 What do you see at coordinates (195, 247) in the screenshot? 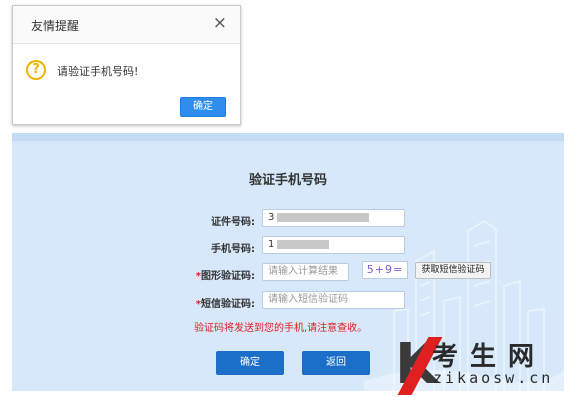
I see `phone-label: 手机号码:` at bounding box center [195, 247].